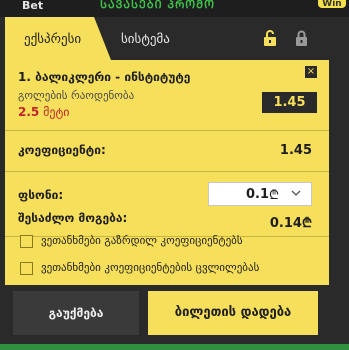 The image size is (349, 350). I want to click on top-bar: Bet ᲡᲐᲕᲐᲡᲔᲑᲘ ᲞᲠᲝᲛᲝ Win, so click(174, 8).